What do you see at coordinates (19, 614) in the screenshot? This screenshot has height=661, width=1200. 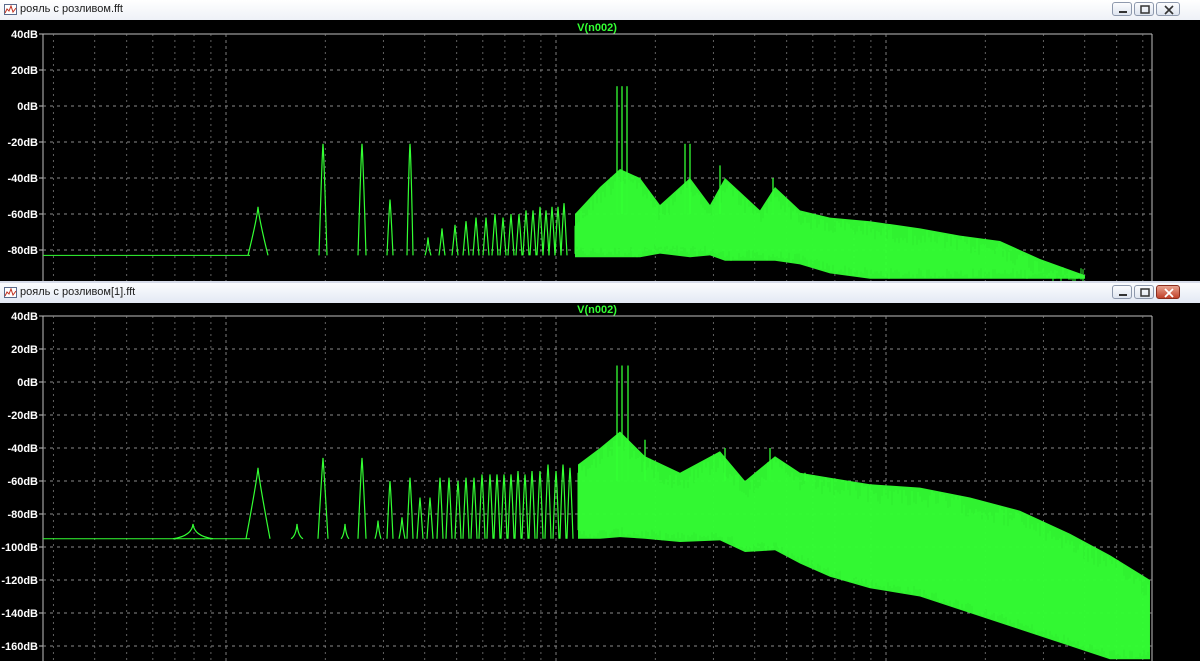 I see `y-tick-label: -140dB` at bounding box center [19, 614].